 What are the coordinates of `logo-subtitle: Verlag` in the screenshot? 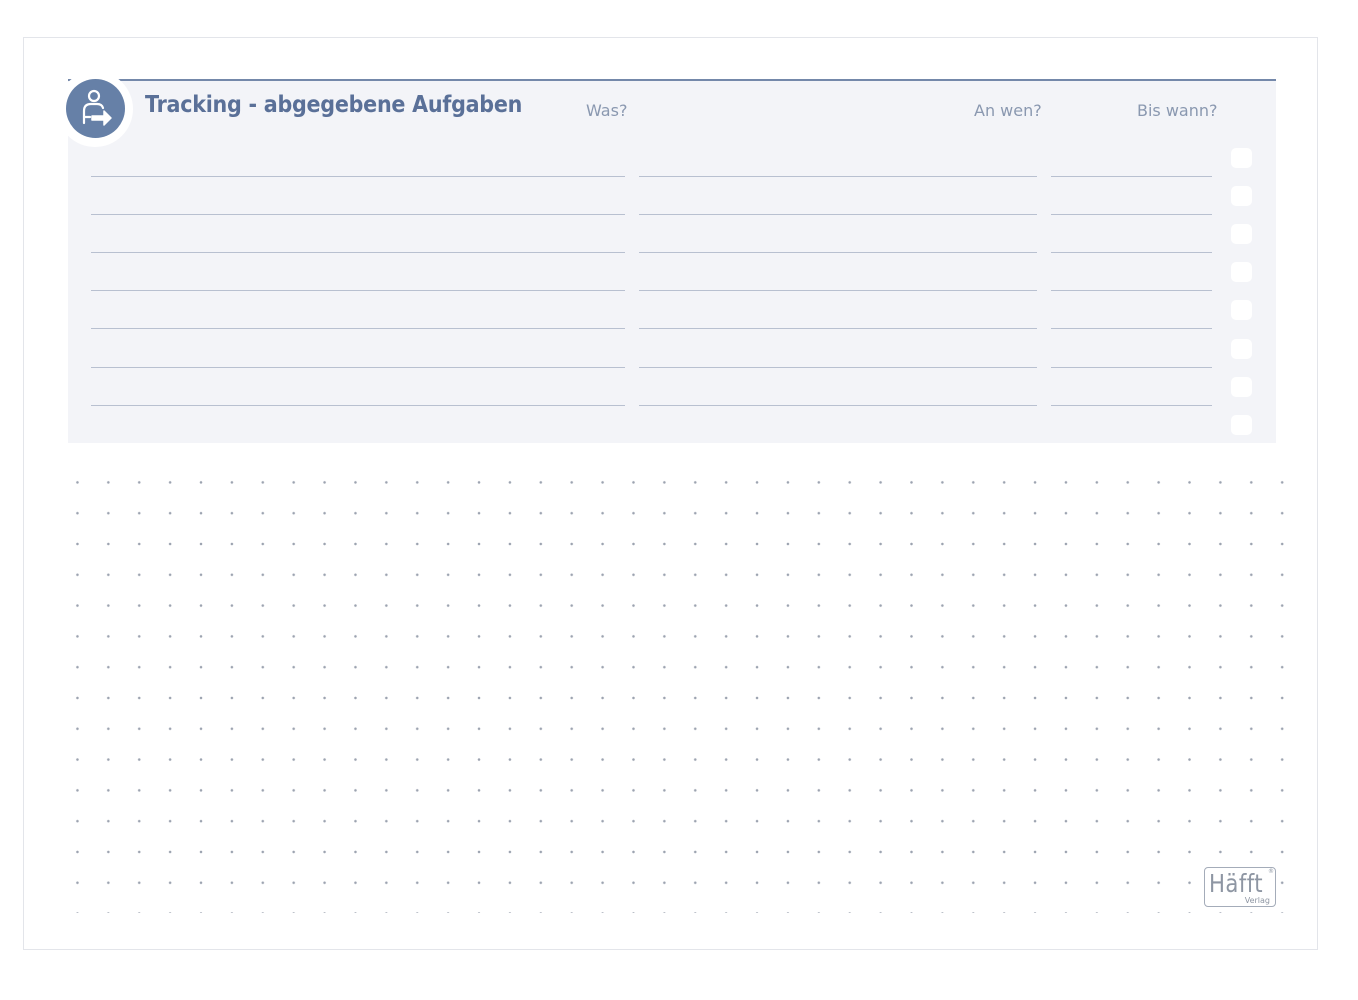 It's located at (1257, 900).